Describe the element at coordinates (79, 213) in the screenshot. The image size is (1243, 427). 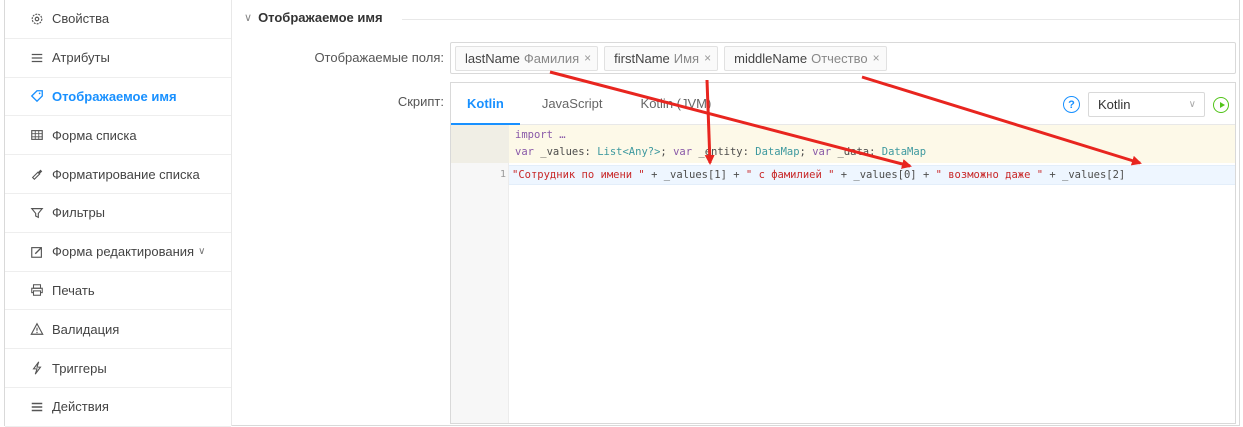
I see `sidebar-item-label: Фильтры` at that location.